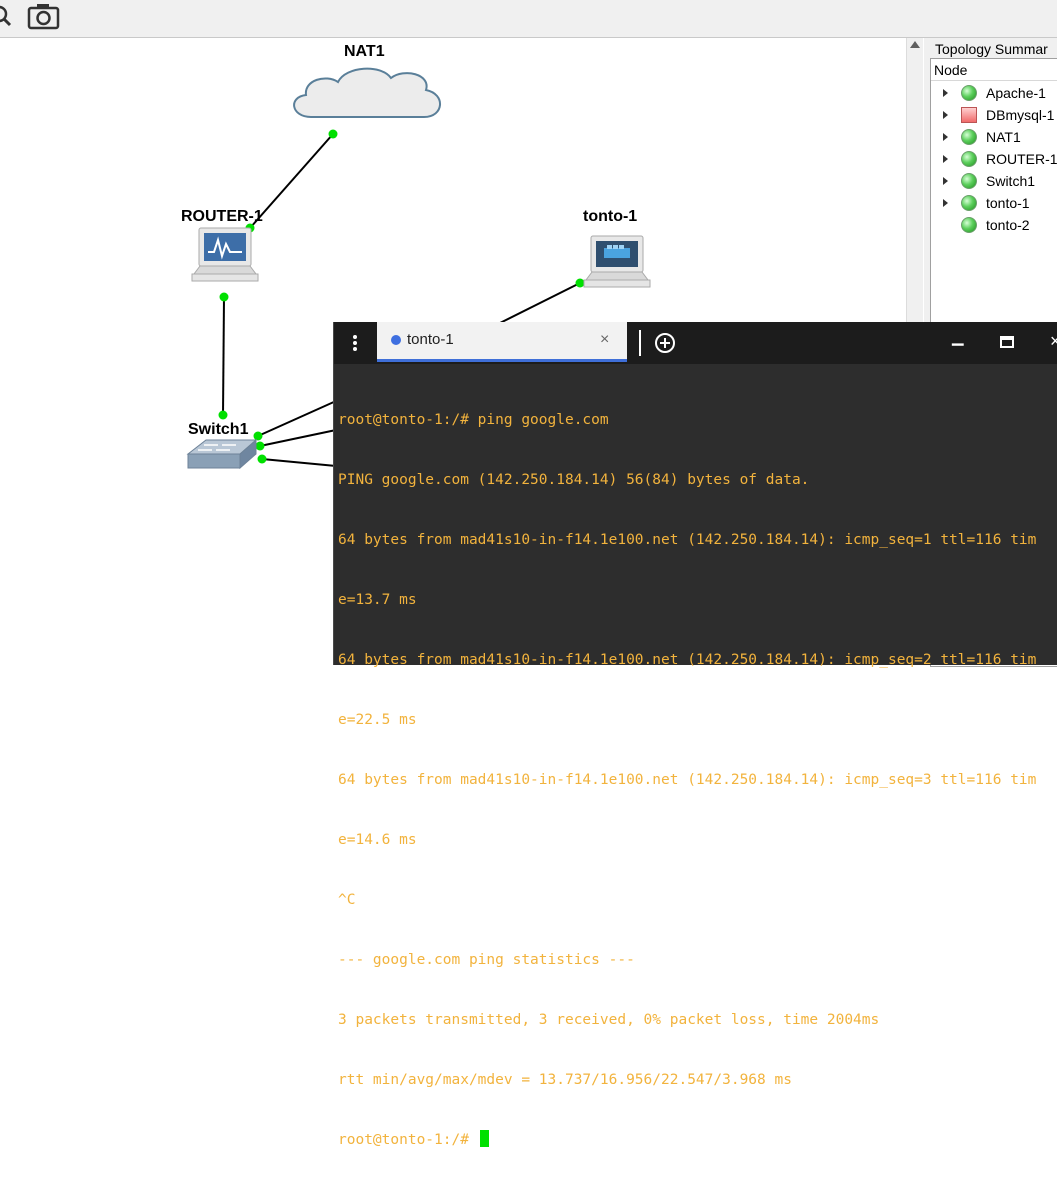 The image size is (1057, 1190). What do you see at coordinates (994, 159) in the screenshot?
I see `tree-item-router-1: ROUTER-1` at bounding box center [994, 159].